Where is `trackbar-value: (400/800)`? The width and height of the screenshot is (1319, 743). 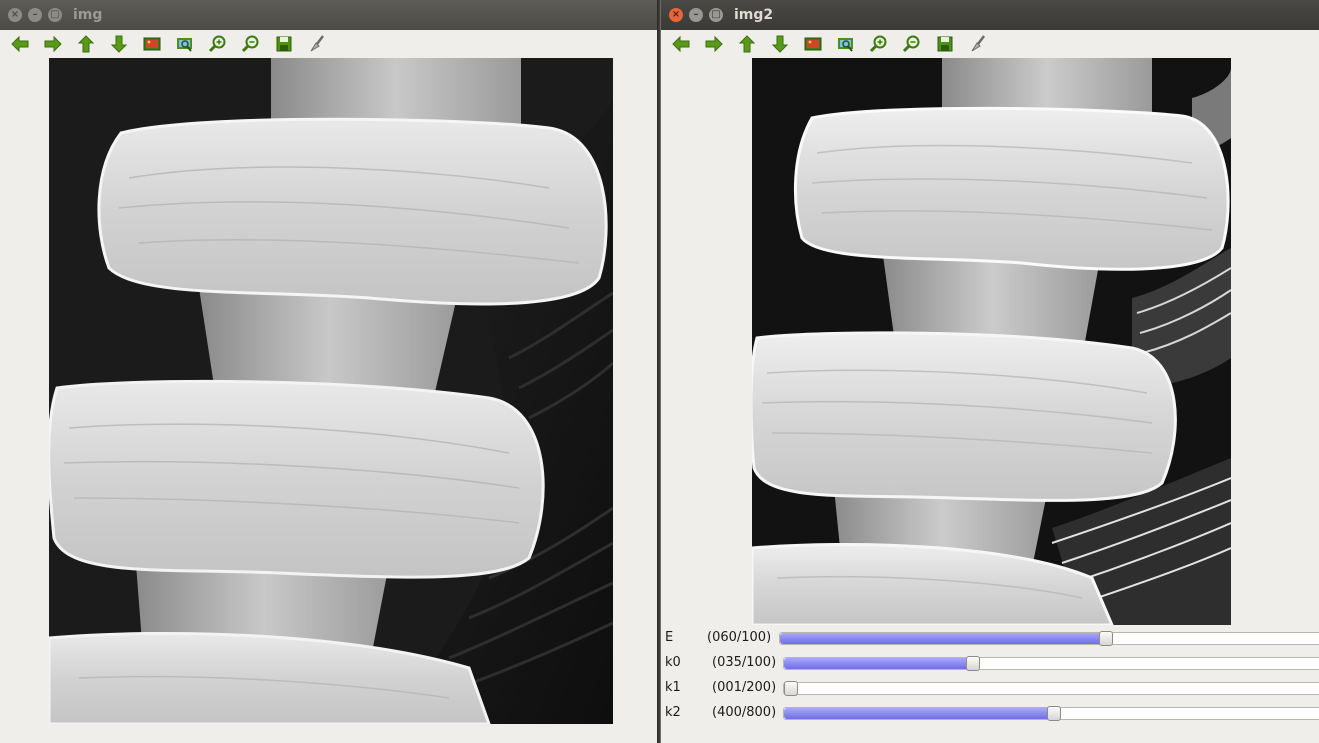
trackbar-value: (400/800) is located at coordinates (744, 712).